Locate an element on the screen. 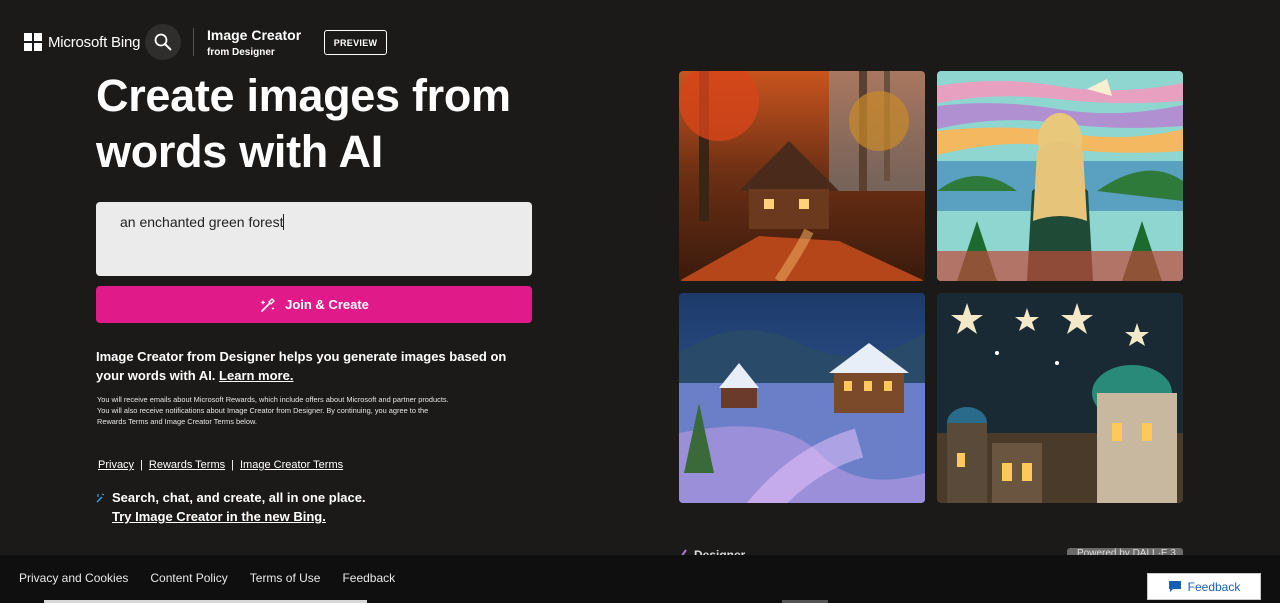  app-brand: Image Creator from Designer is located at coordinates (254, 42).